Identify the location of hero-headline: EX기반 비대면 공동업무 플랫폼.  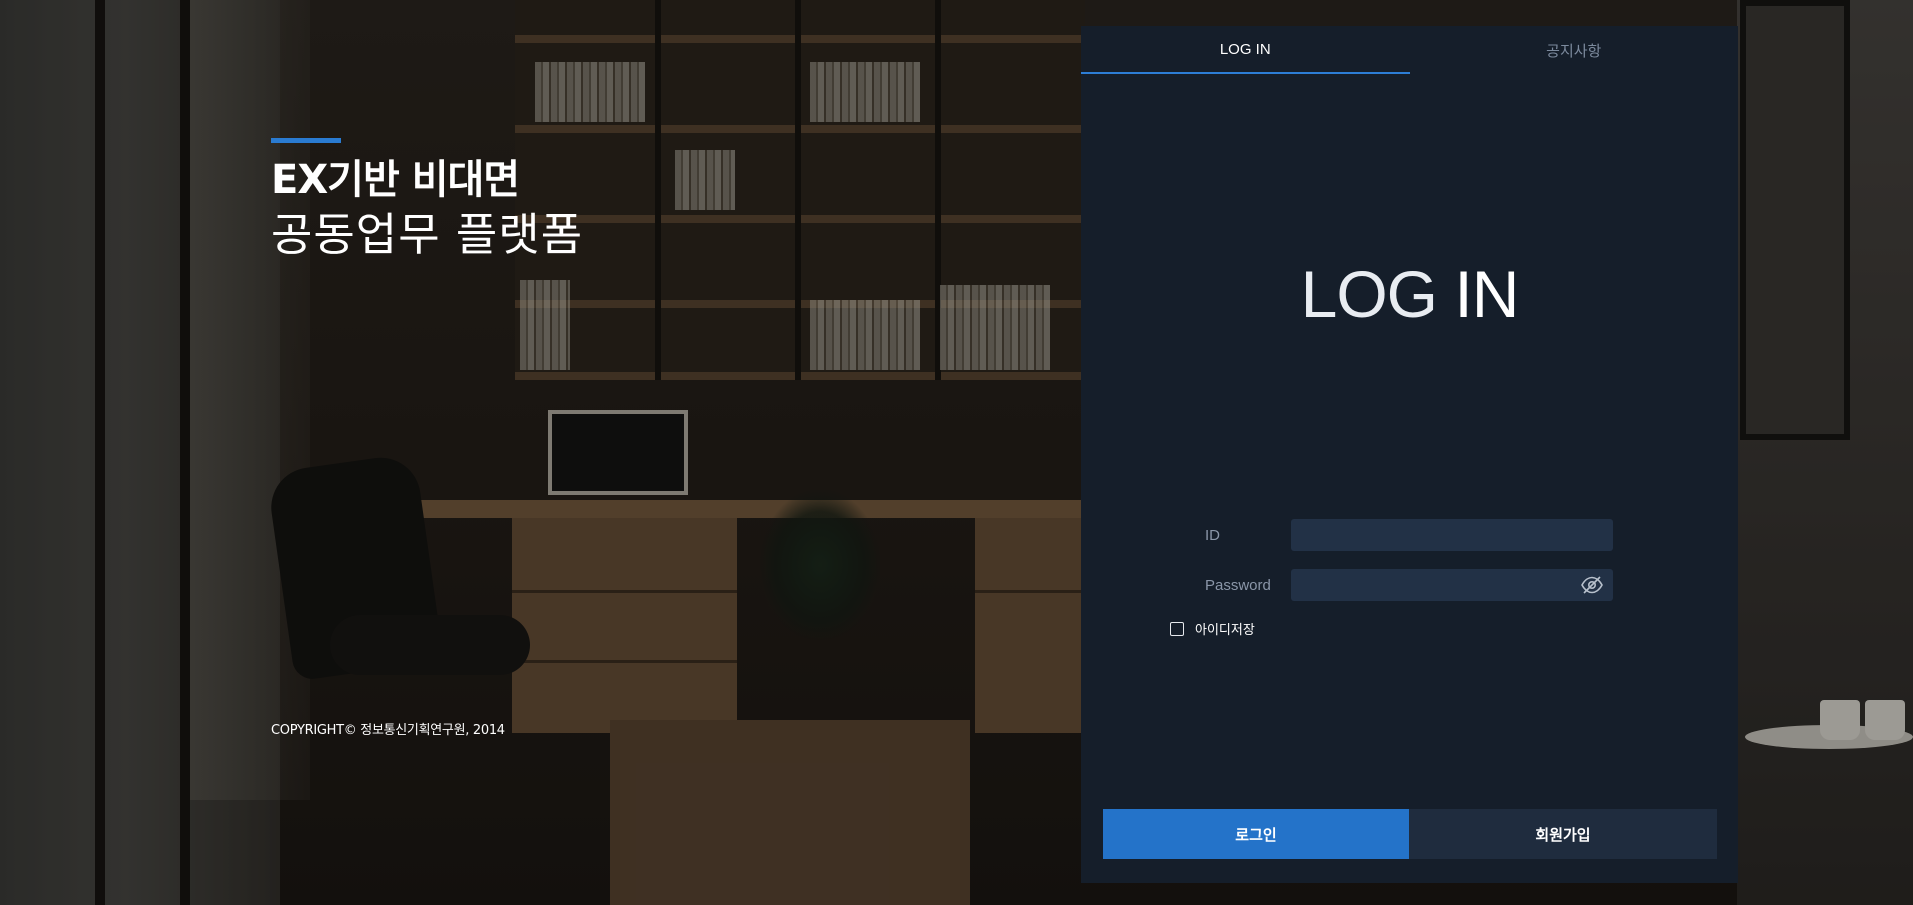
(427, 201).